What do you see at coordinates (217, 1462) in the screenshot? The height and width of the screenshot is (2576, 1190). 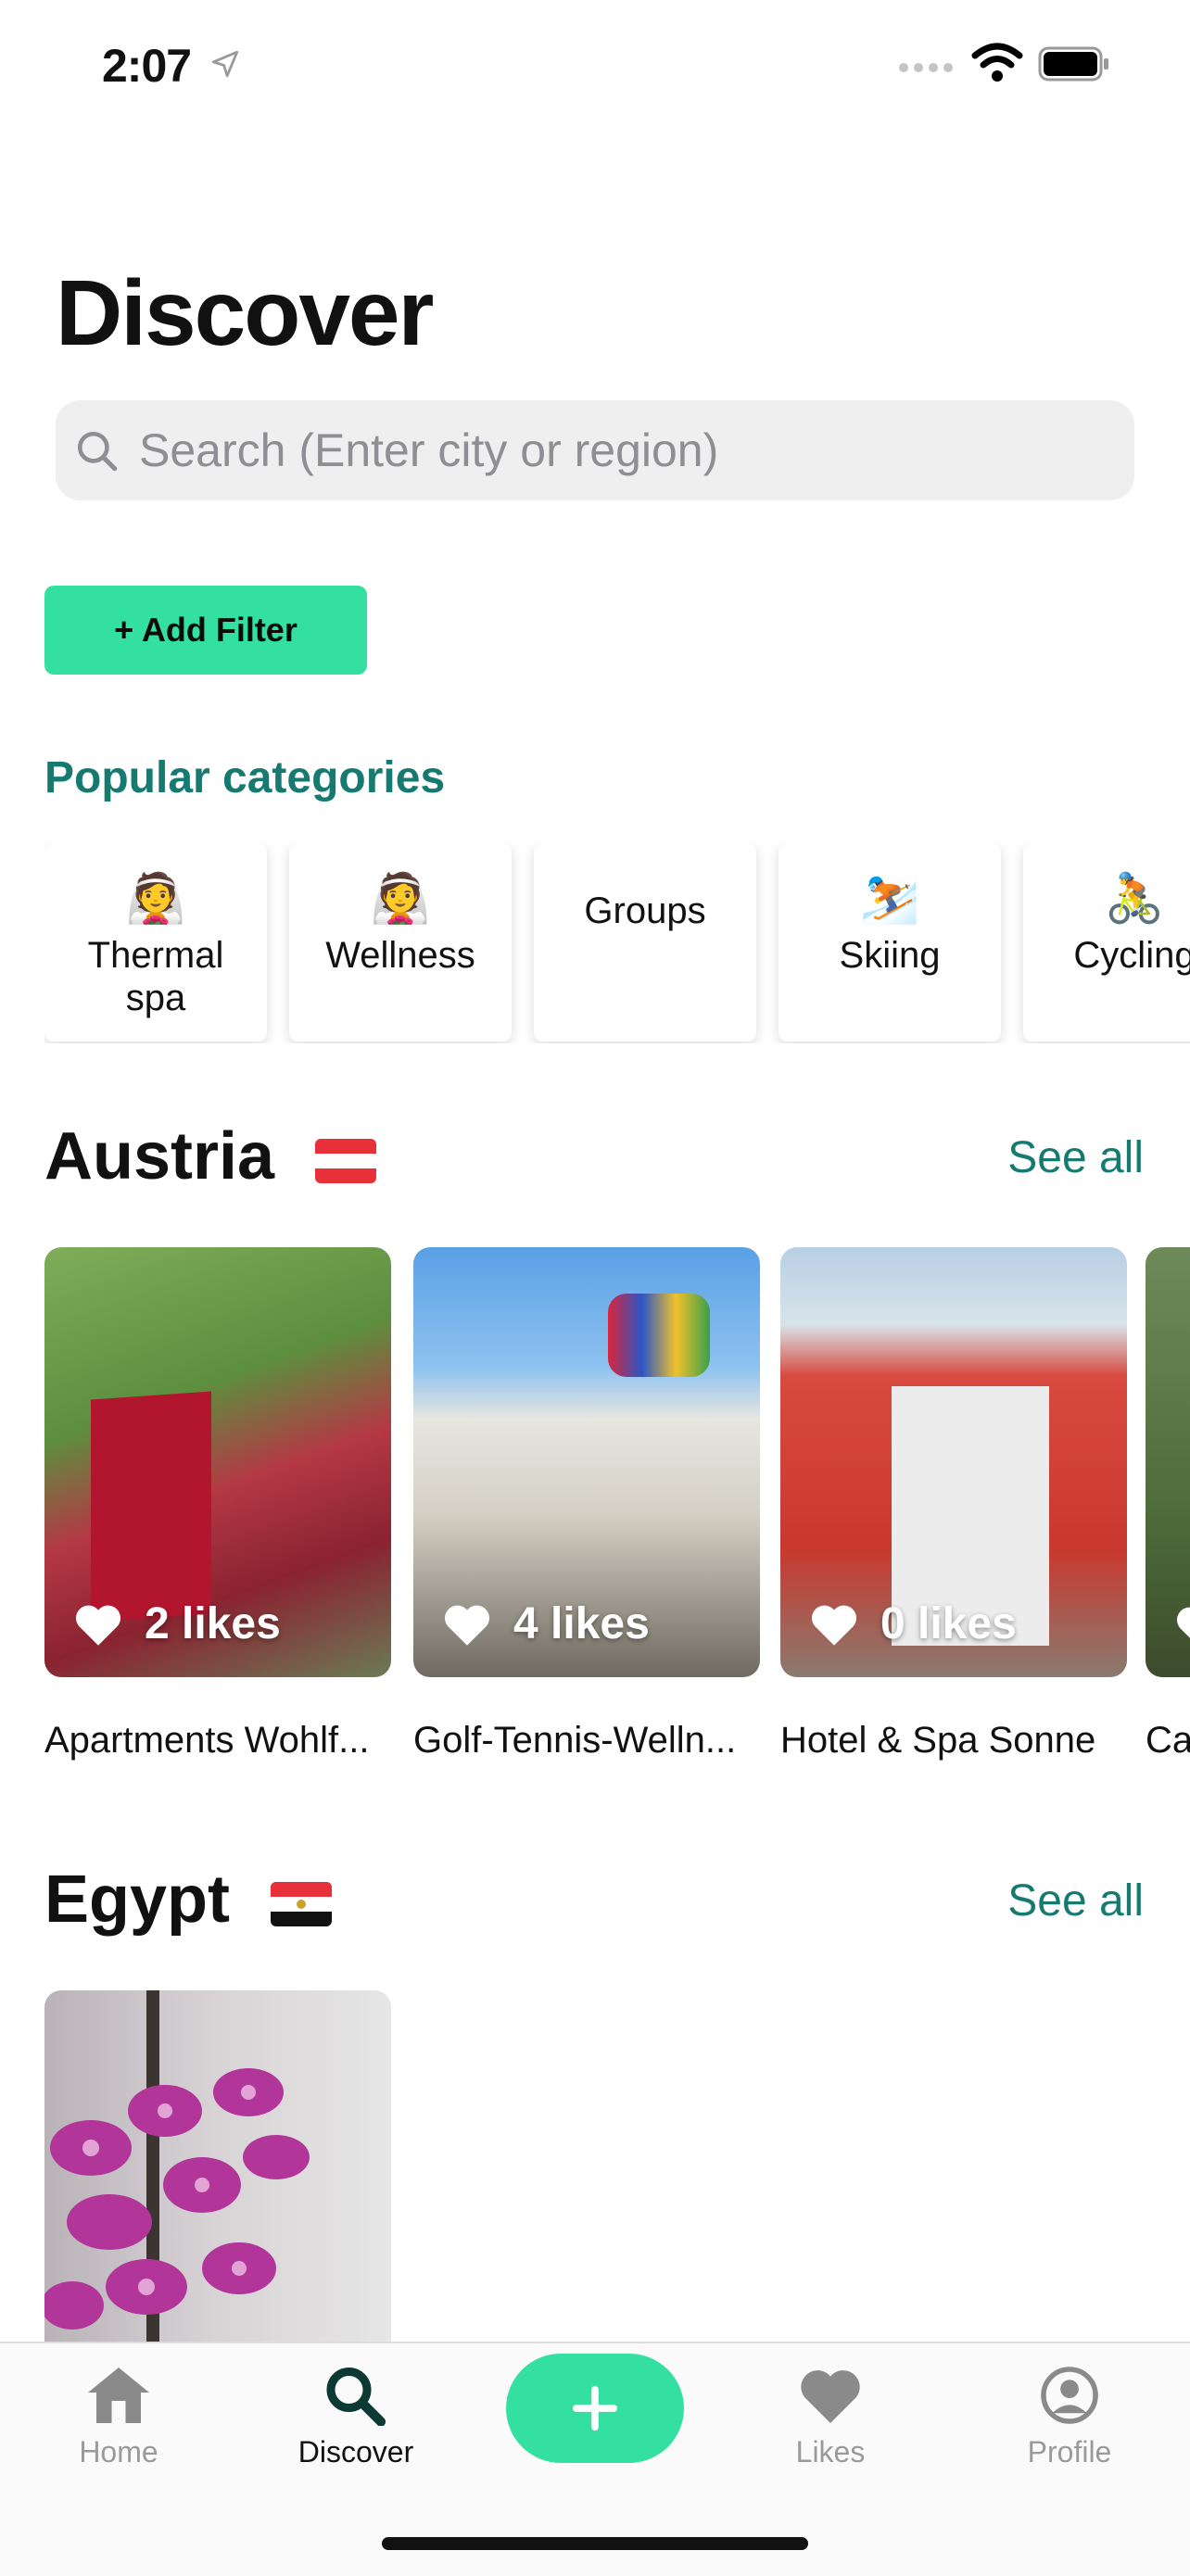 I see `hotel-card: 2 likes` at bounding box center [217, 1462].